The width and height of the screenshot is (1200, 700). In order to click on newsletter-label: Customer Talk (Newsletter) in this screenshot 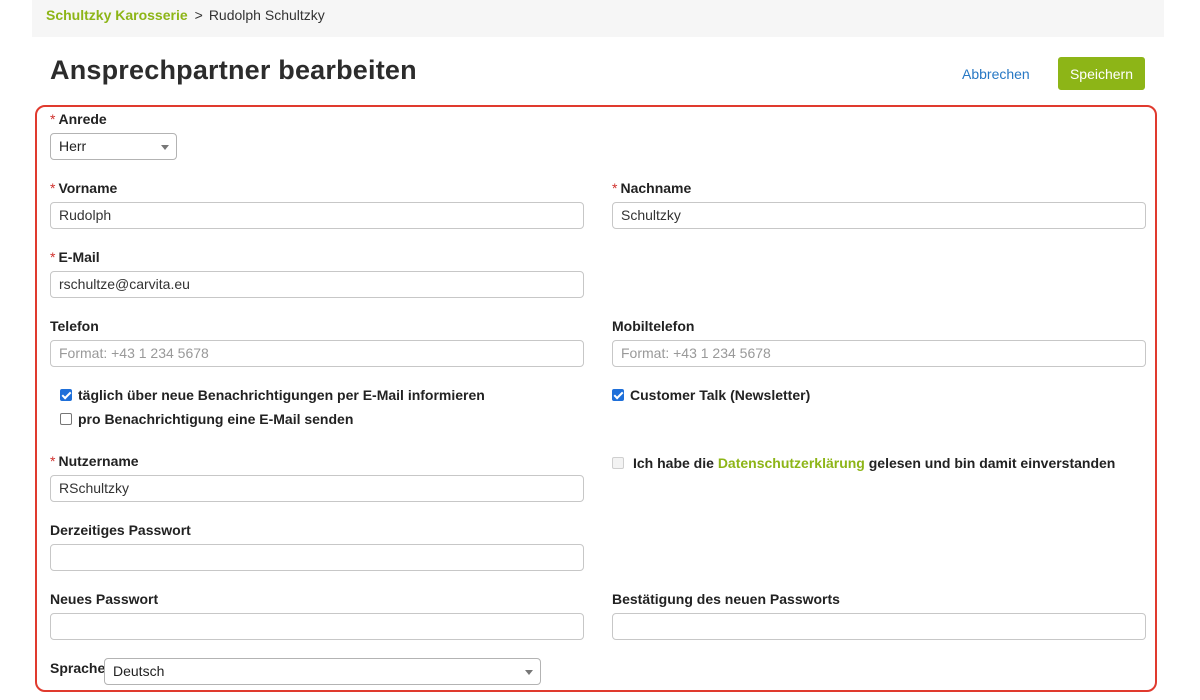, I will do `click(720, 395)`.